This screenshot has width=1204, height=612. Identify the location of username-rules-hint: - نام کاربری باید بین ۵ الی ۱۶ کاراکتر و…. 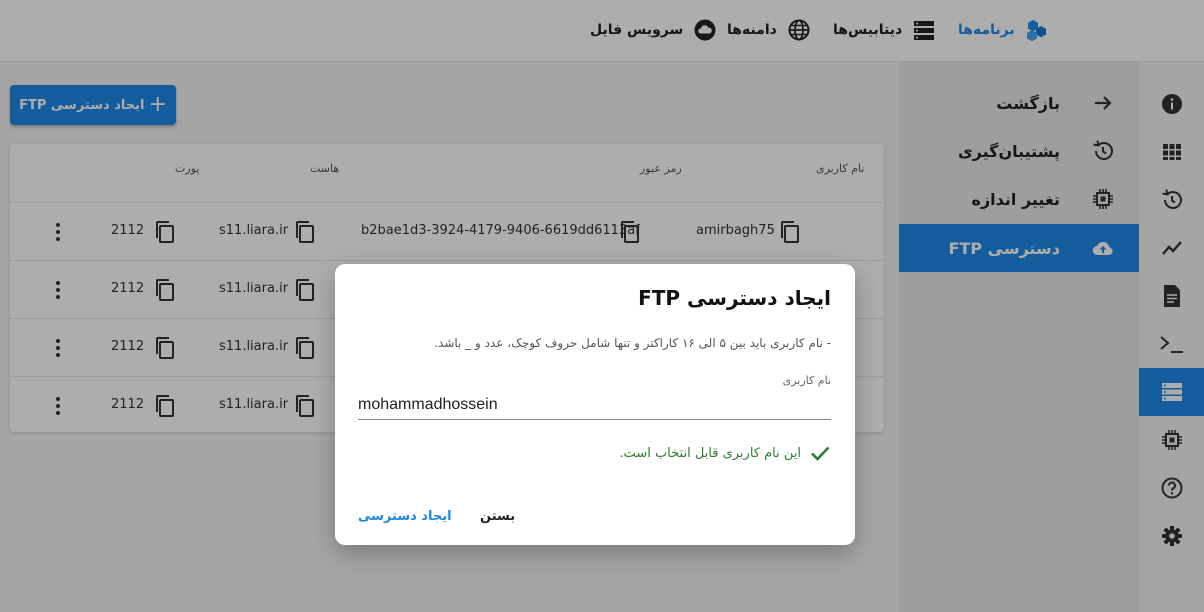
(632, 343).